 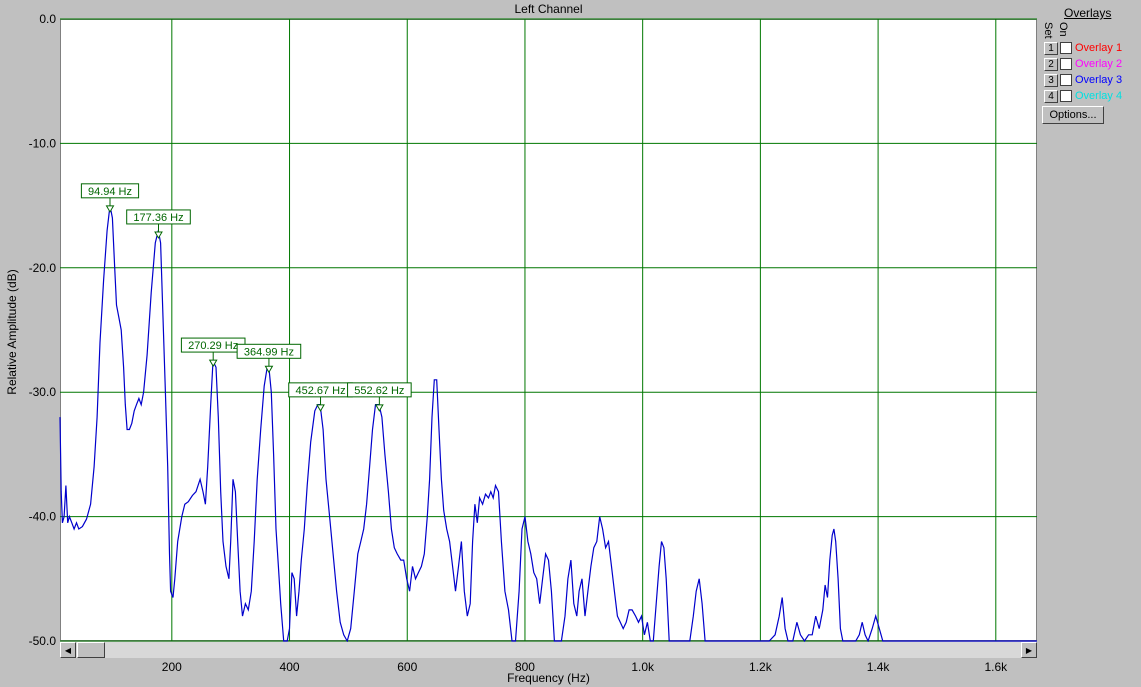 I want to click on arrow-right-icon: ▶, so click(x=1029, y=650).